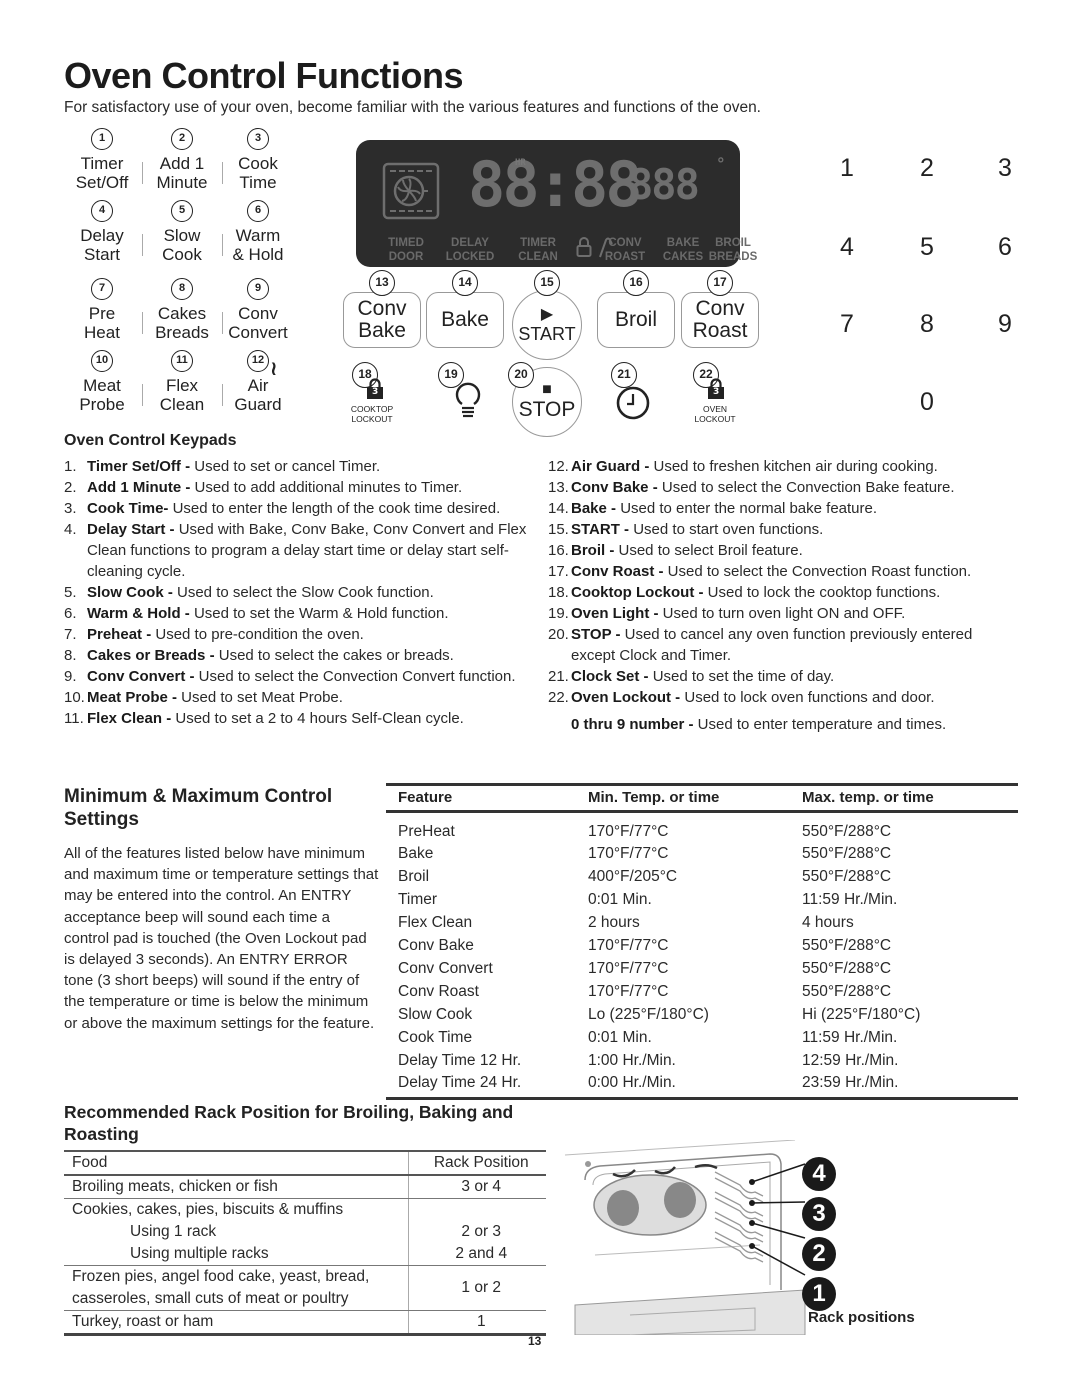 This screenshot has height=1397, width=1080. I want to click on key-label: Cook Time, so click(258, 173).